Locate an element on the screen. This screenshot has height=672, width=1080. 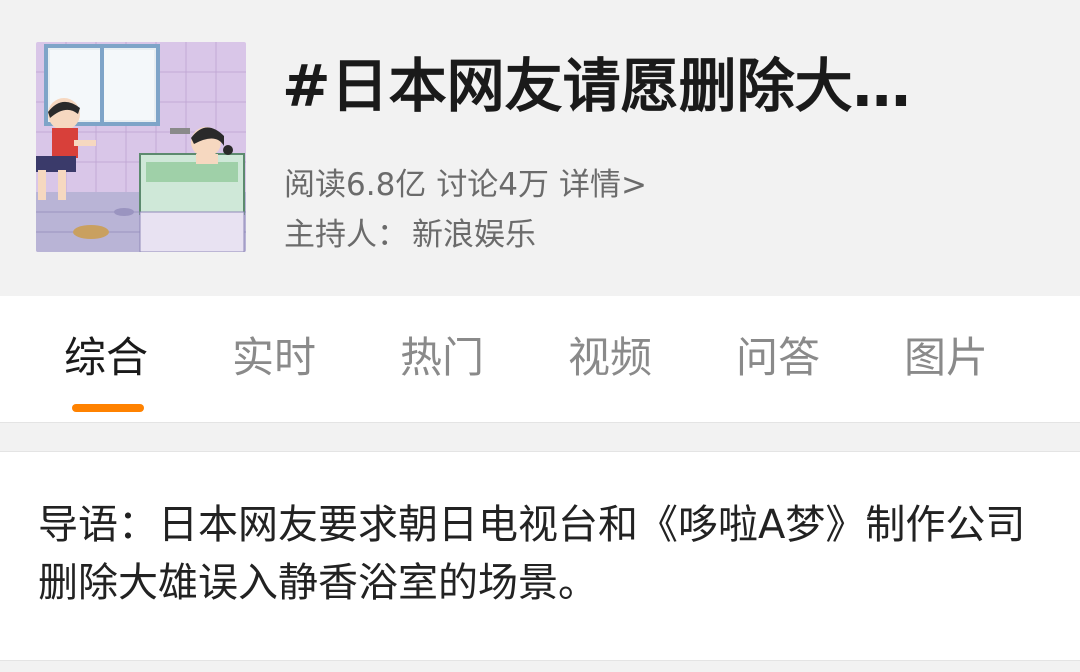
topic-cover-image is located at coordinates (141, 147).